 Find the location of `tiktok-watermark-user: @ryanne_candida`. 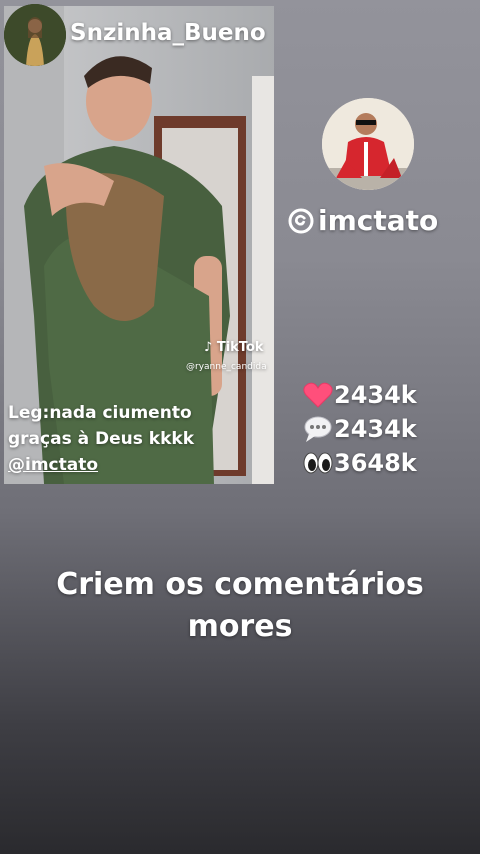

tiktok-watermark-user: @ryanne_candida is located at coordinates (226, 367).